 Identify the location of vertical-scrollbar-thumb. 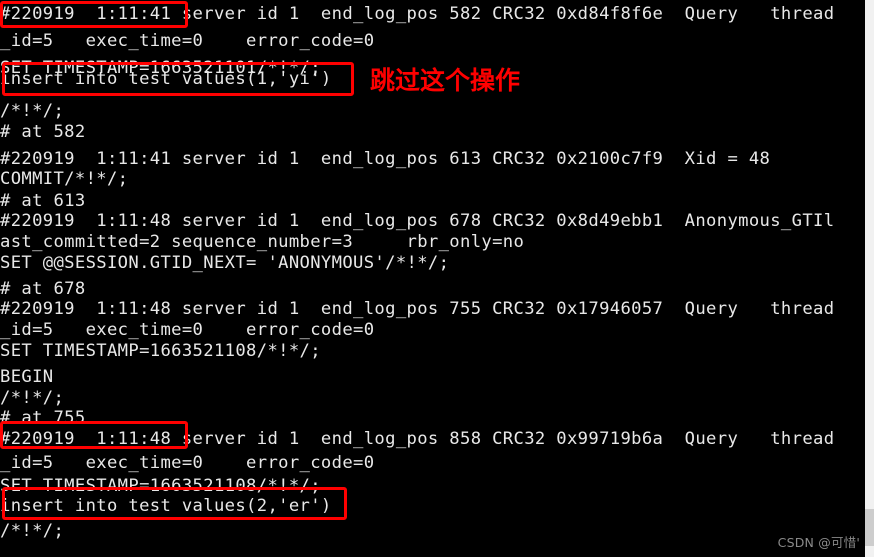
(869, 527).